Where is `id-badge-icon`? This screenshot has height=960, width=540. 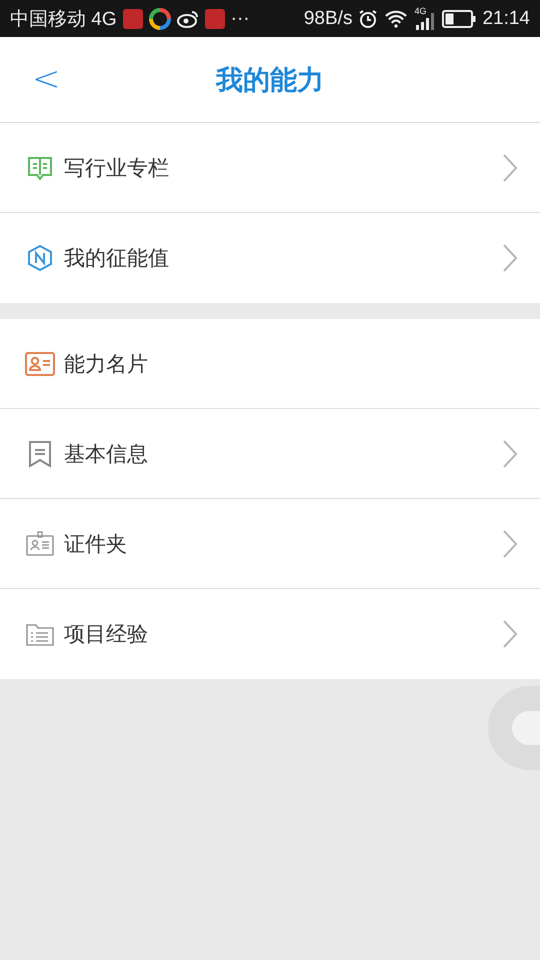
id-badge-icon is located at coordinates (40, 543).